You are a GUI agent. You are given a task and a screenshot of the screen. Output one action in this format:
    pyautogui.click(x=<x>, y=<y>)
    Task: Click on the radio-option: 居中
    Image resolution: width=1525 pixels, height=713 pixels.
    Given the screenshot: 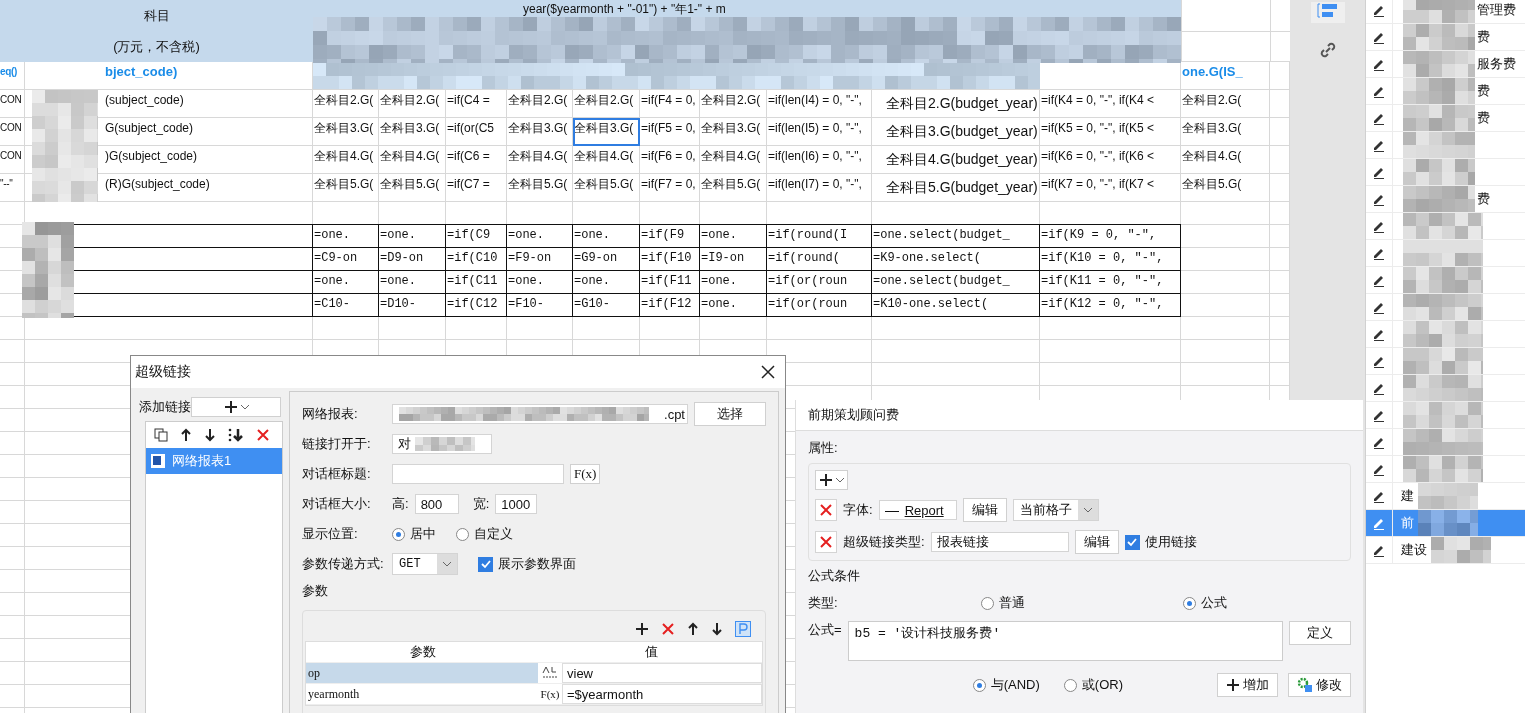 What is the action you would take?
    pyautogui.click(x=414, y=534)
    